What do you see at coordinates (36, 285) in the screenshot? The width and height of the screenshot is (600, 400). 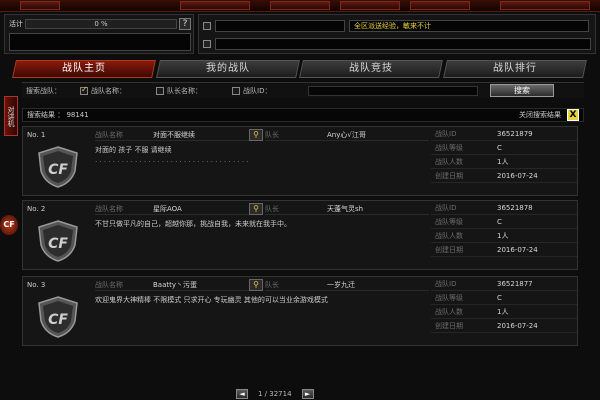 I see `clan-rank: No. 3` at bounding box center [36, 285].